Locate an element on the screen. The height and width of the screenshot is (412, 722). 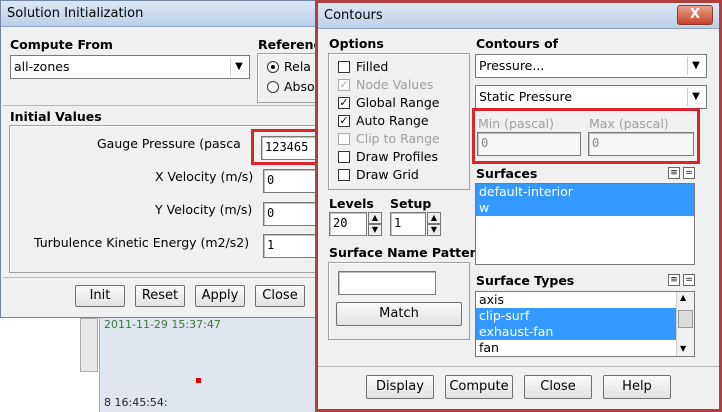
levels-down-icon: ▼ is located at coordinates (375, 230).